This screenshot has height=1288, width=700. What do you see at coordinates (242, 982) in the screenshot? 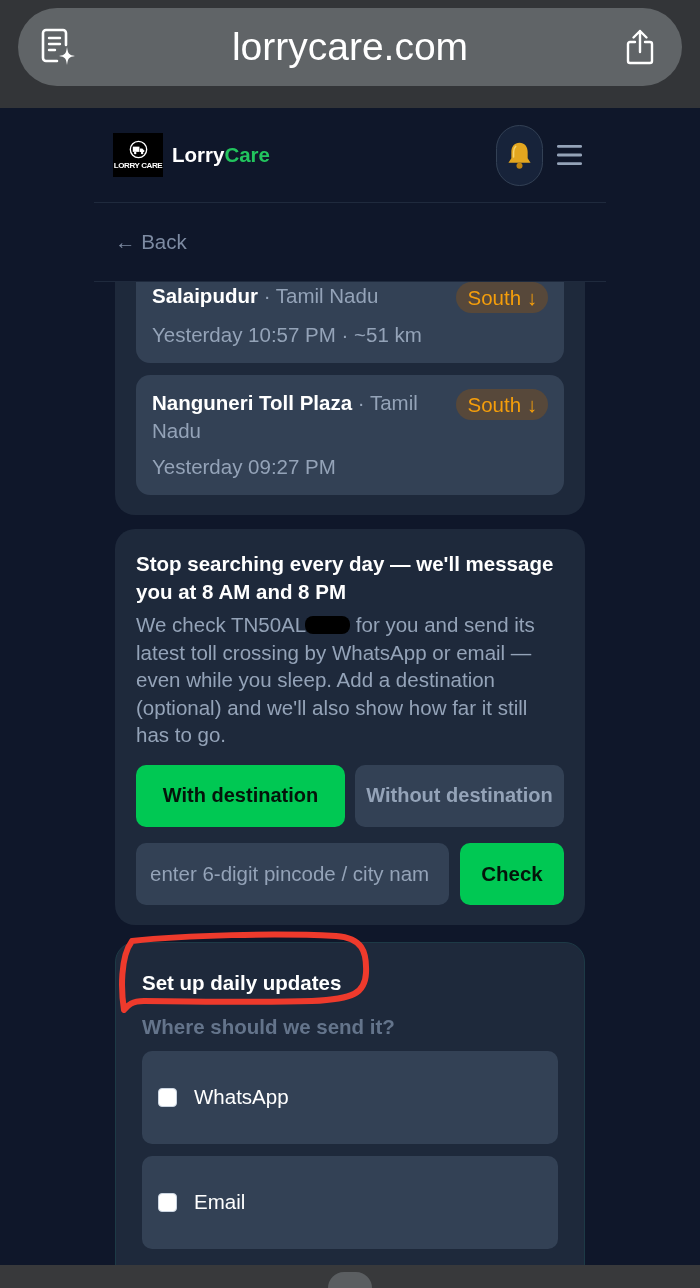
I see `updates-title: Set up daily updates` at bounding box center [242, 982].